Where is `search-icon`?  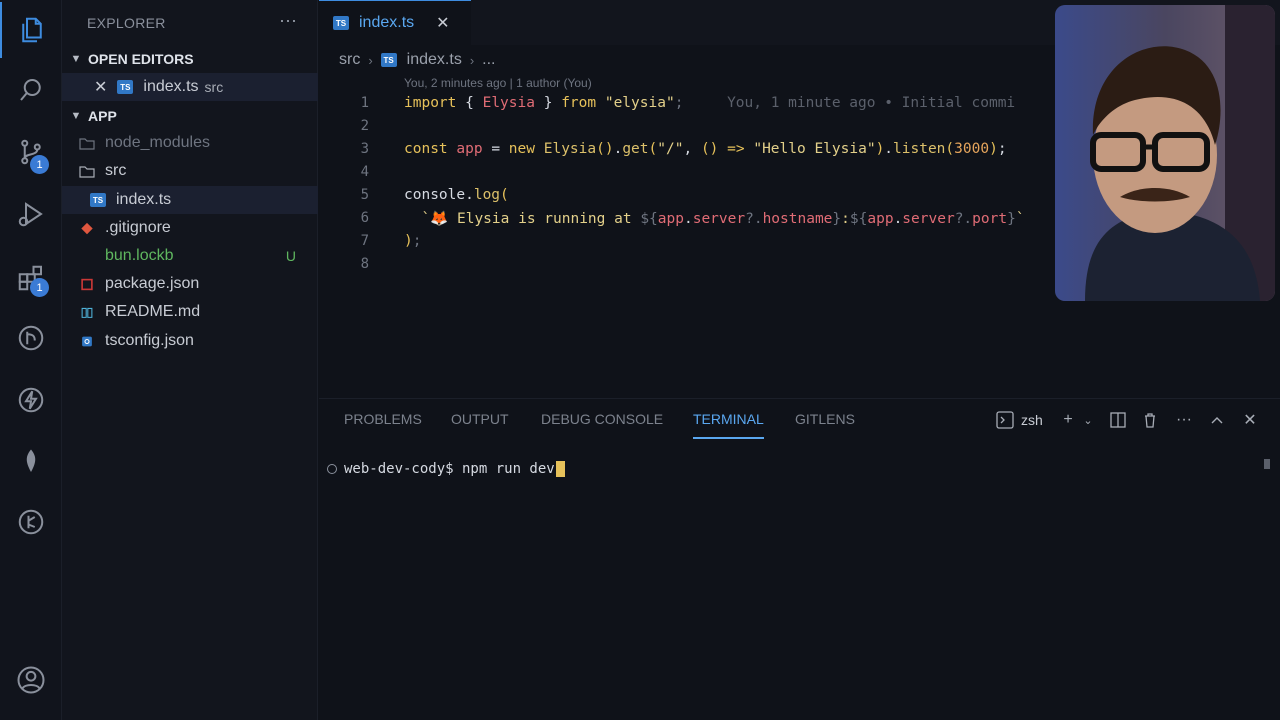
search-icon is located at coordinates (31, 90).